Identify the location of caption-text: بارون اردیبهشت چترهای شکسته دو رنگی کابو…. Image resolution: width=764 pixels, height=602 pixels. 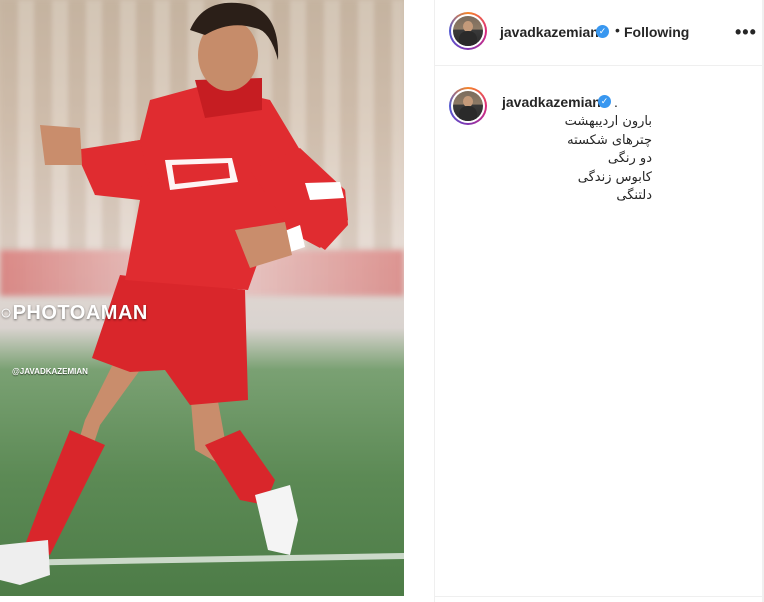
(577, 159).